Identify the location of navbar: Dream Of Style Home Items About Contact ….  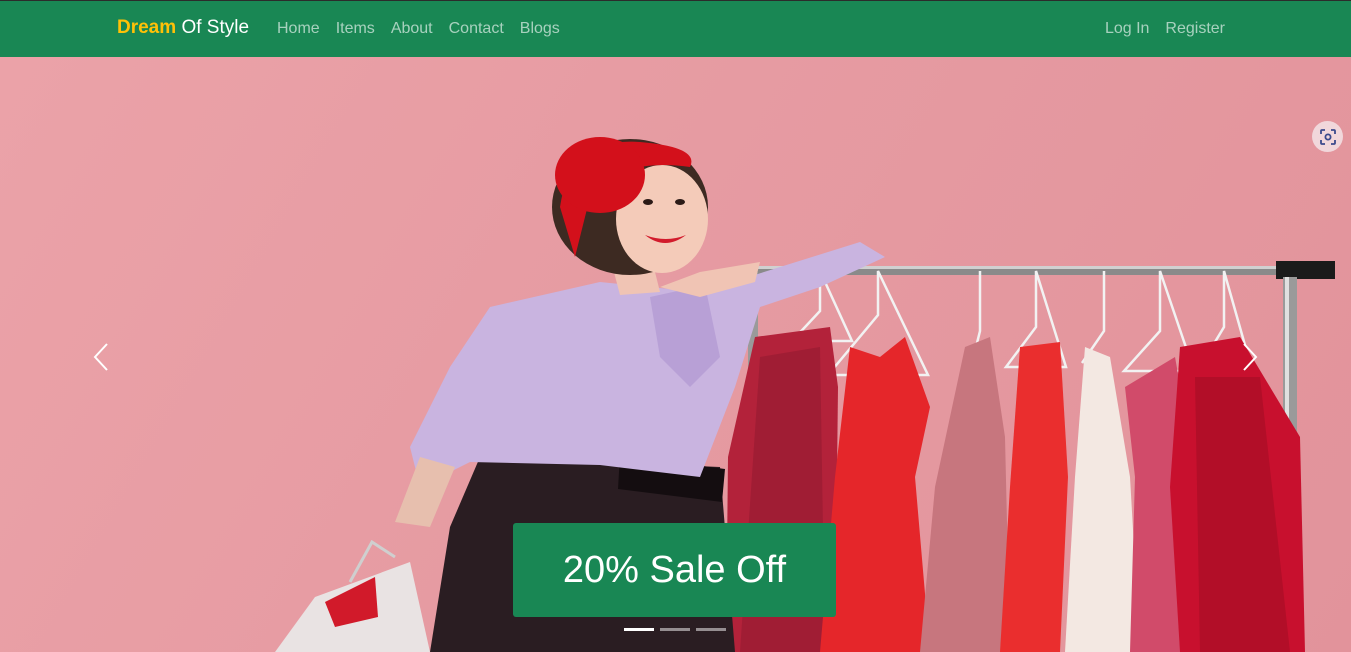
(675, 28).